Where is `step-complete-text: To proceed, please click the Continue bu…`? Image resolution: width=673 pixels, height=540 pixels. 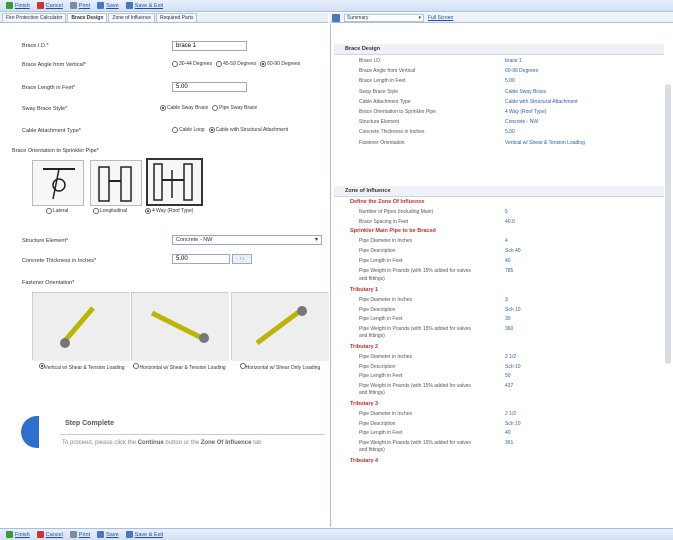 step-complete-text: To proceed, please click the Continue bu… is located at coordinates (162, 443).